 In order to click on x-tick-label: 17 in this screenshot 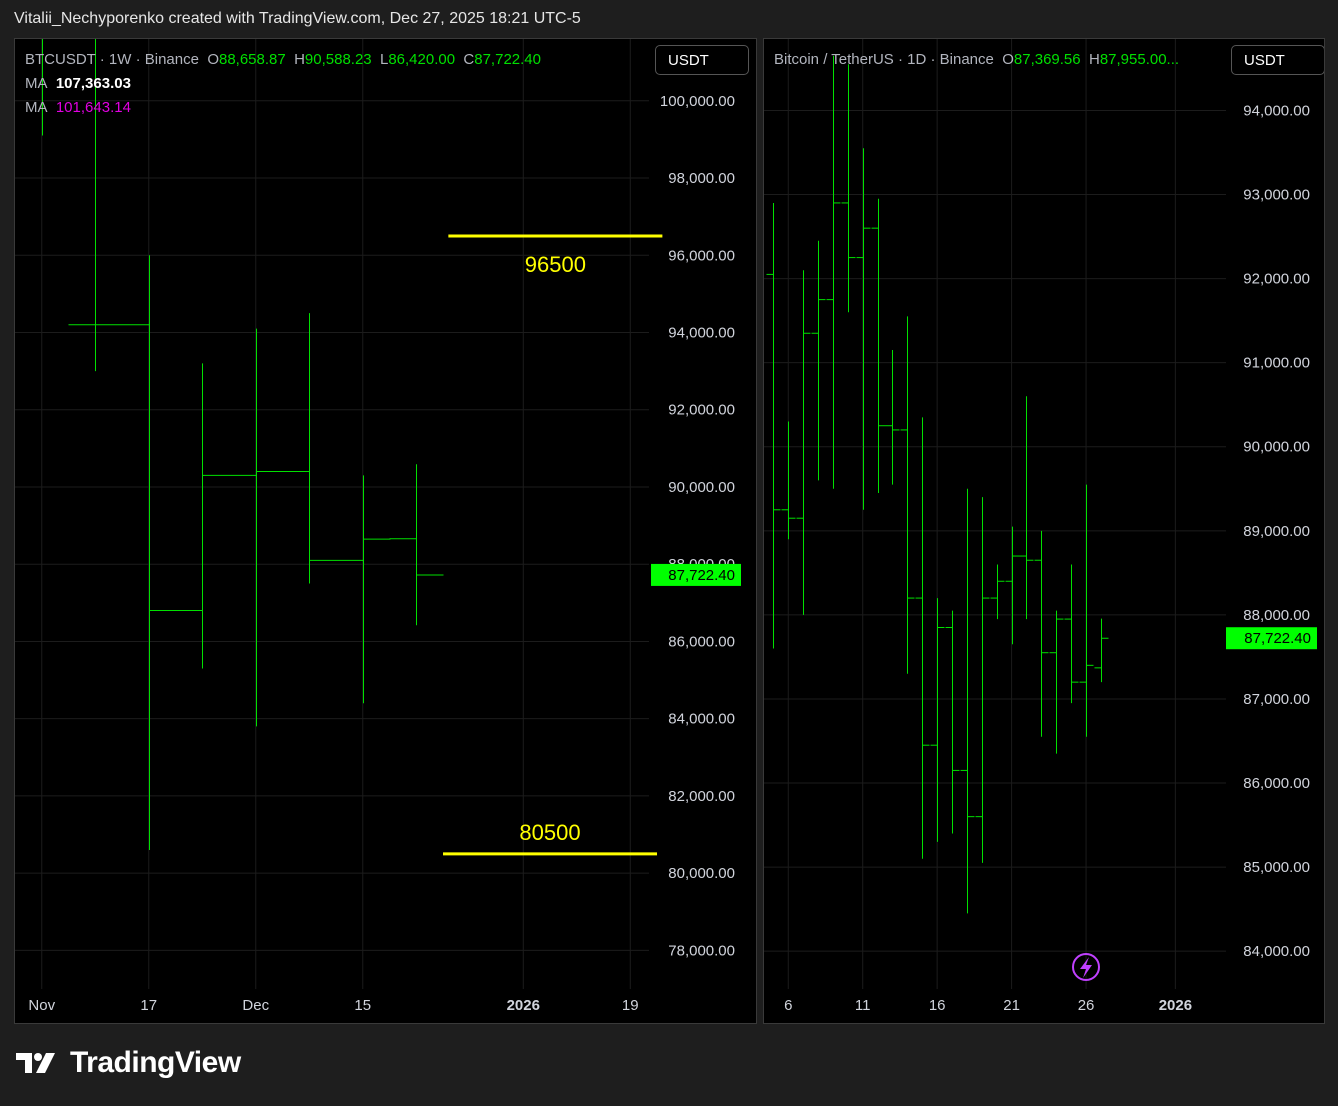, I will do `click(148, 1005)`.